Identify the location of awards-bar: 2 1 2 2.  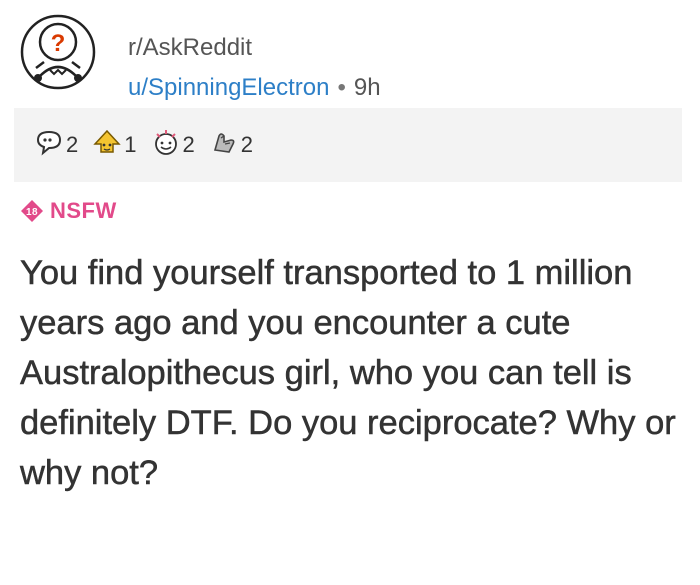
(348, 145).